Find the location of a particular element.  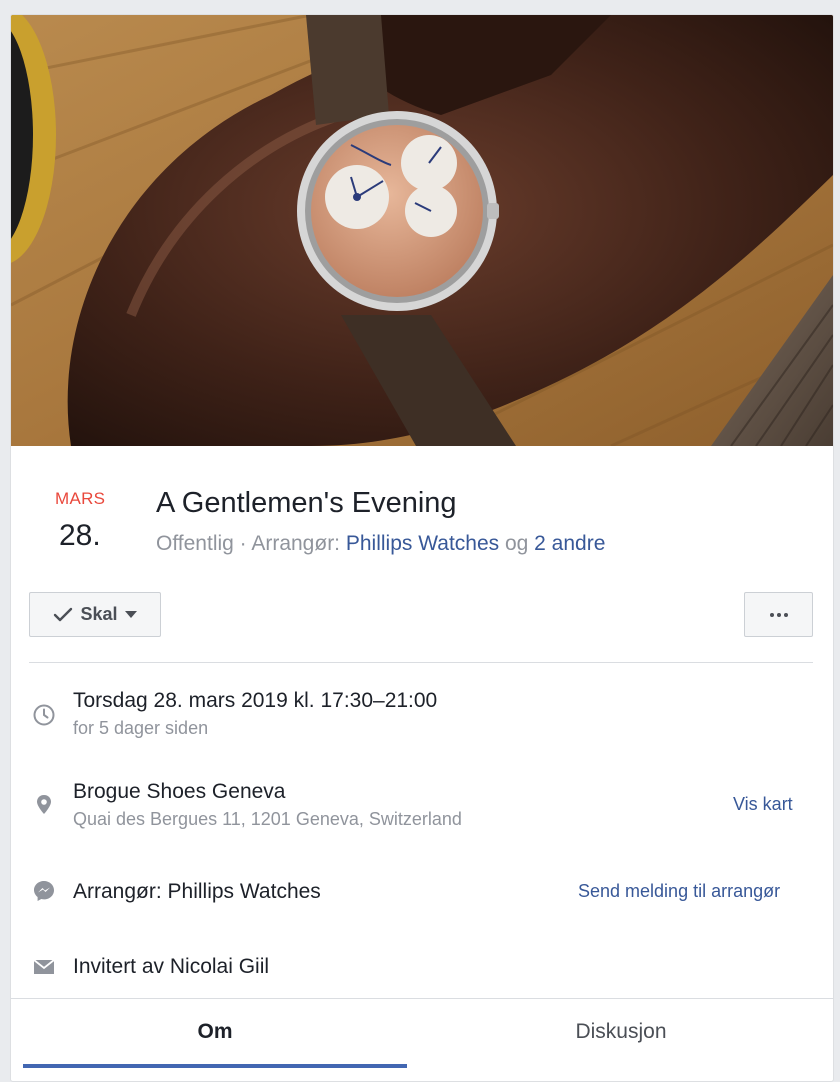

conjunction-text: og is located at coordinates (517, 543).